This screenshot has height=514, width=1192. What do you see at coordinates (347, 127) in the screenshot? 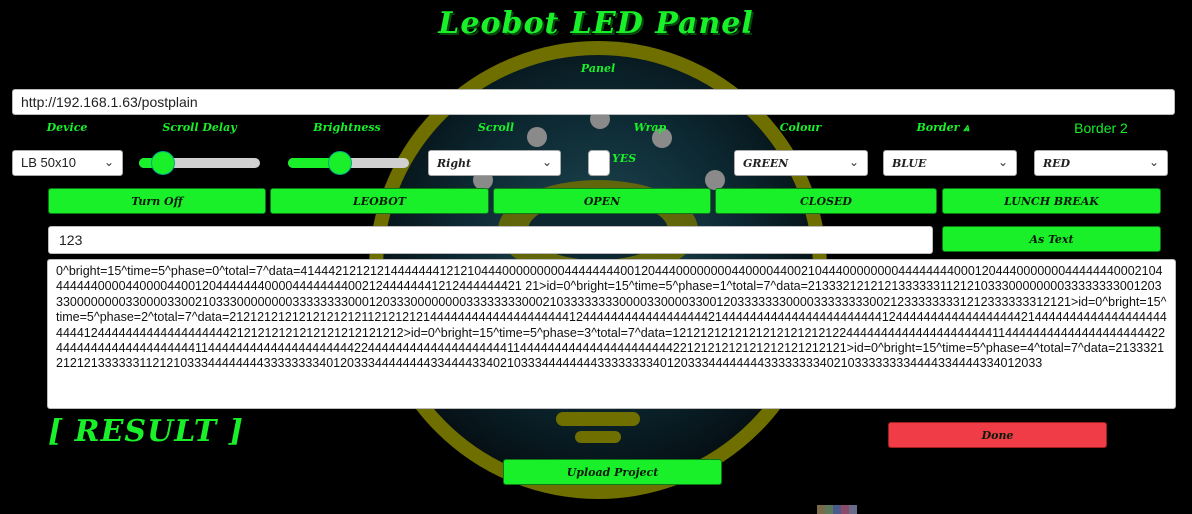
I see `brightness-label: Brightness` at bounding box center [347, 127].